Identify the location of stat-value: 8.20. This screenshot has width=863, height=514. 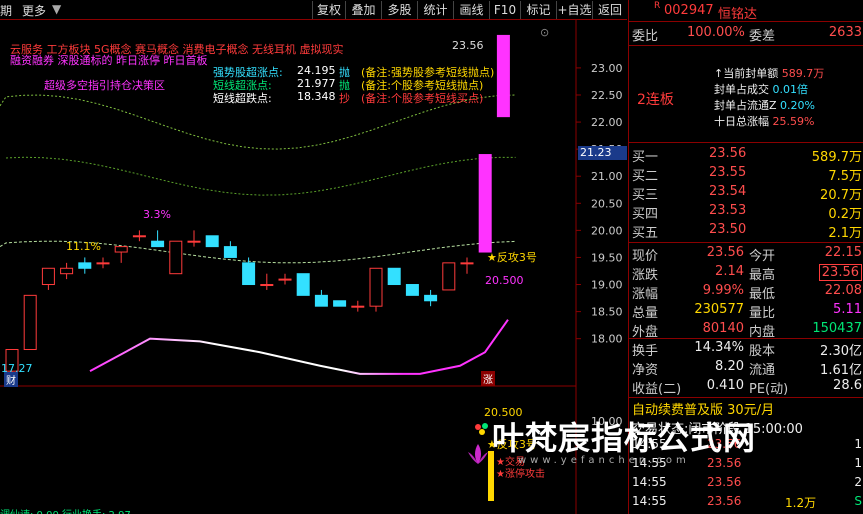
(729, 366).